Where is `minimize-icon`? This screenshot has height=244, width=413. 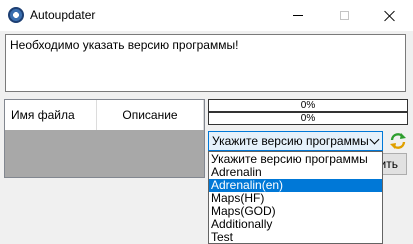 minimize-icon is located at coordinates (298, 15).